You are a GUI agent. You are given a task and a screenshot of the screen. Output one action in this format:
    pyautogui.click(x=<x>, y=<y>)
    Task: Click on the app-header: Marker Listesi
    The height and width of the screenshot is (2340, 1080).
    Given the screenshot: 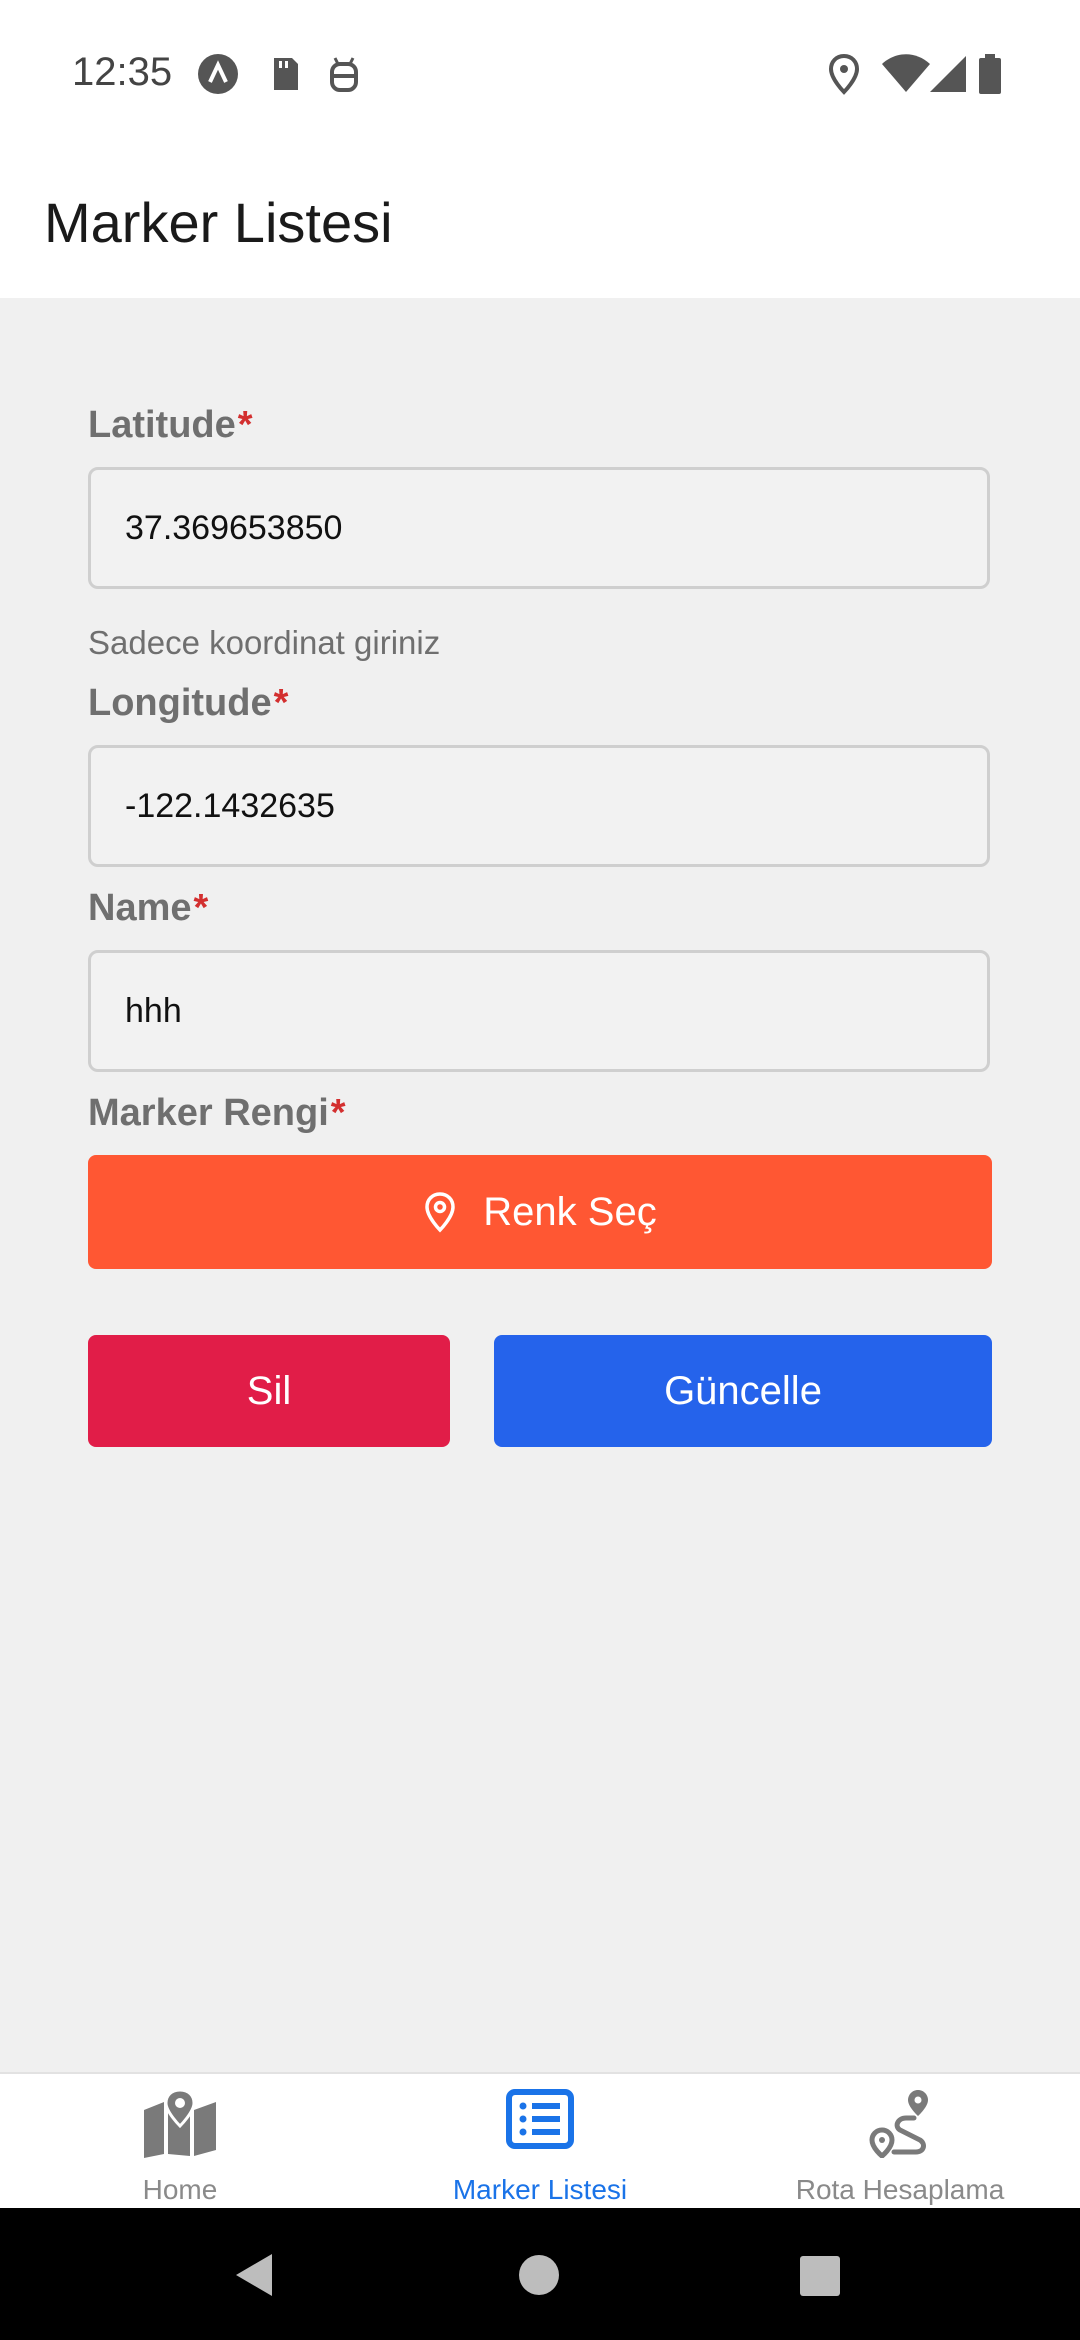 What is the action you would take?
    pyautogui.click(x=540, y=224)
    